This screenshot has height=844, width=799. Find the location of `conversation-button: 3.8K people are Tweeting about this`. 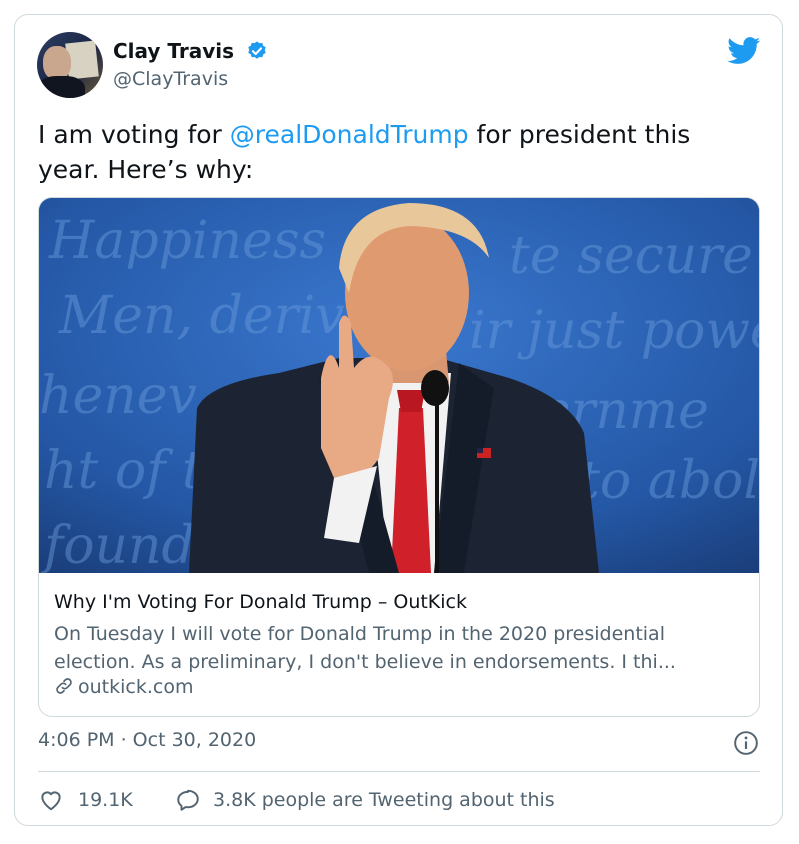

conversation-button: 3.8K people are Tweeting about this is located at coordinates (365, 800).